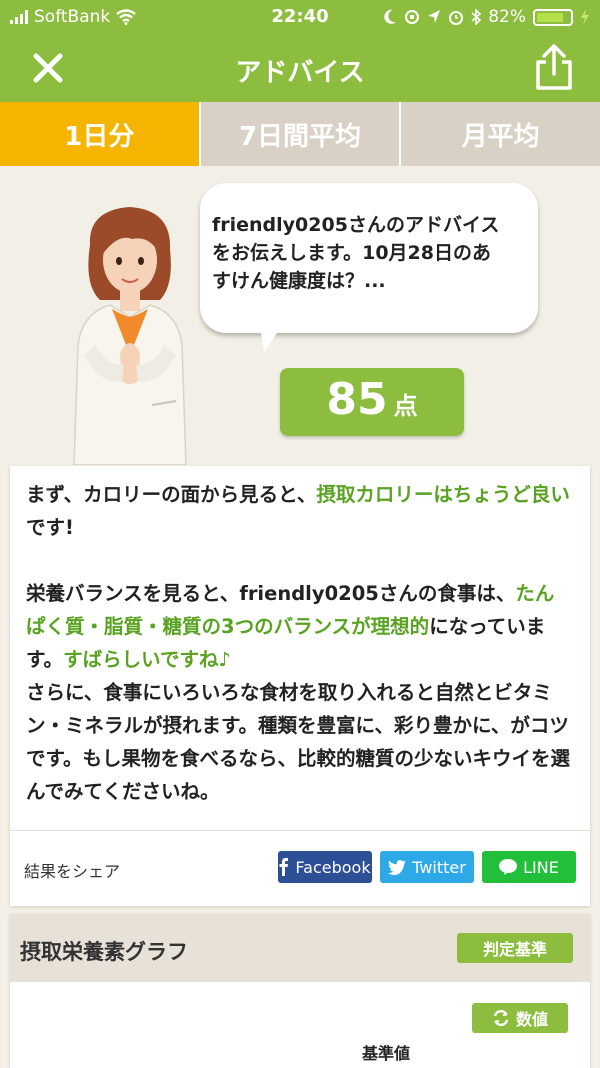 The image size is (600, 1068). What do you see at coordinates (72, 871) in the screenshot?
I see `share-label: 結果をシェア` at bounding box center [72, 871].